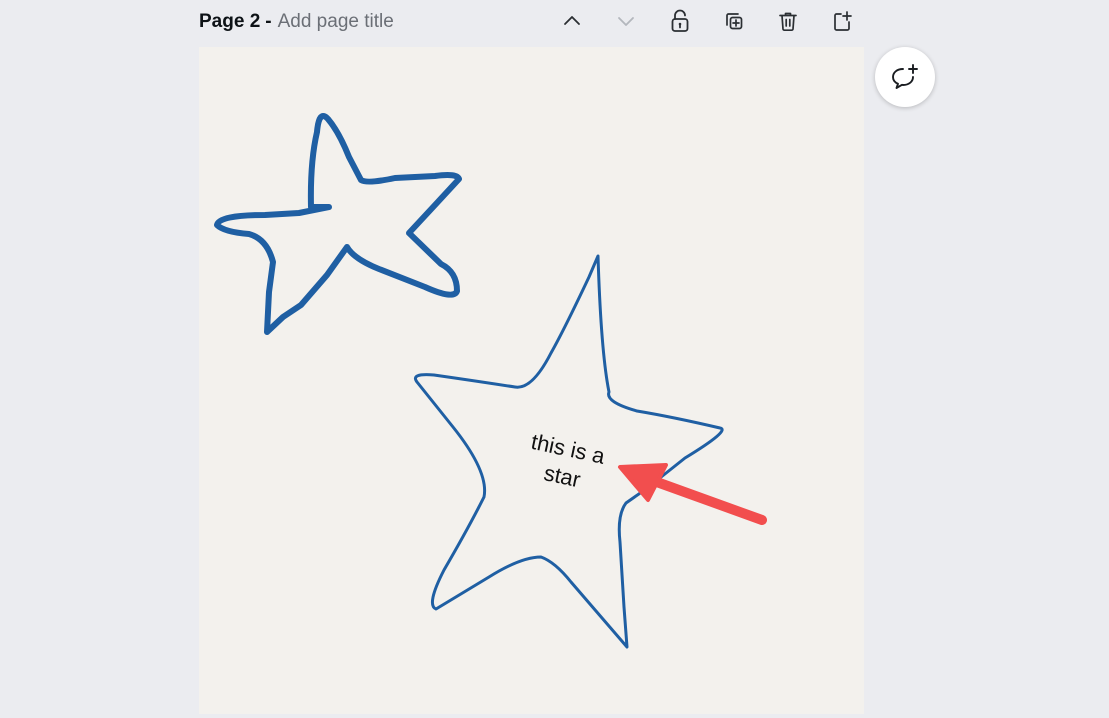 The width and height of the screenshot is (1109, 718). I want to click on page-title-input: Add page title, so click(336, 22).